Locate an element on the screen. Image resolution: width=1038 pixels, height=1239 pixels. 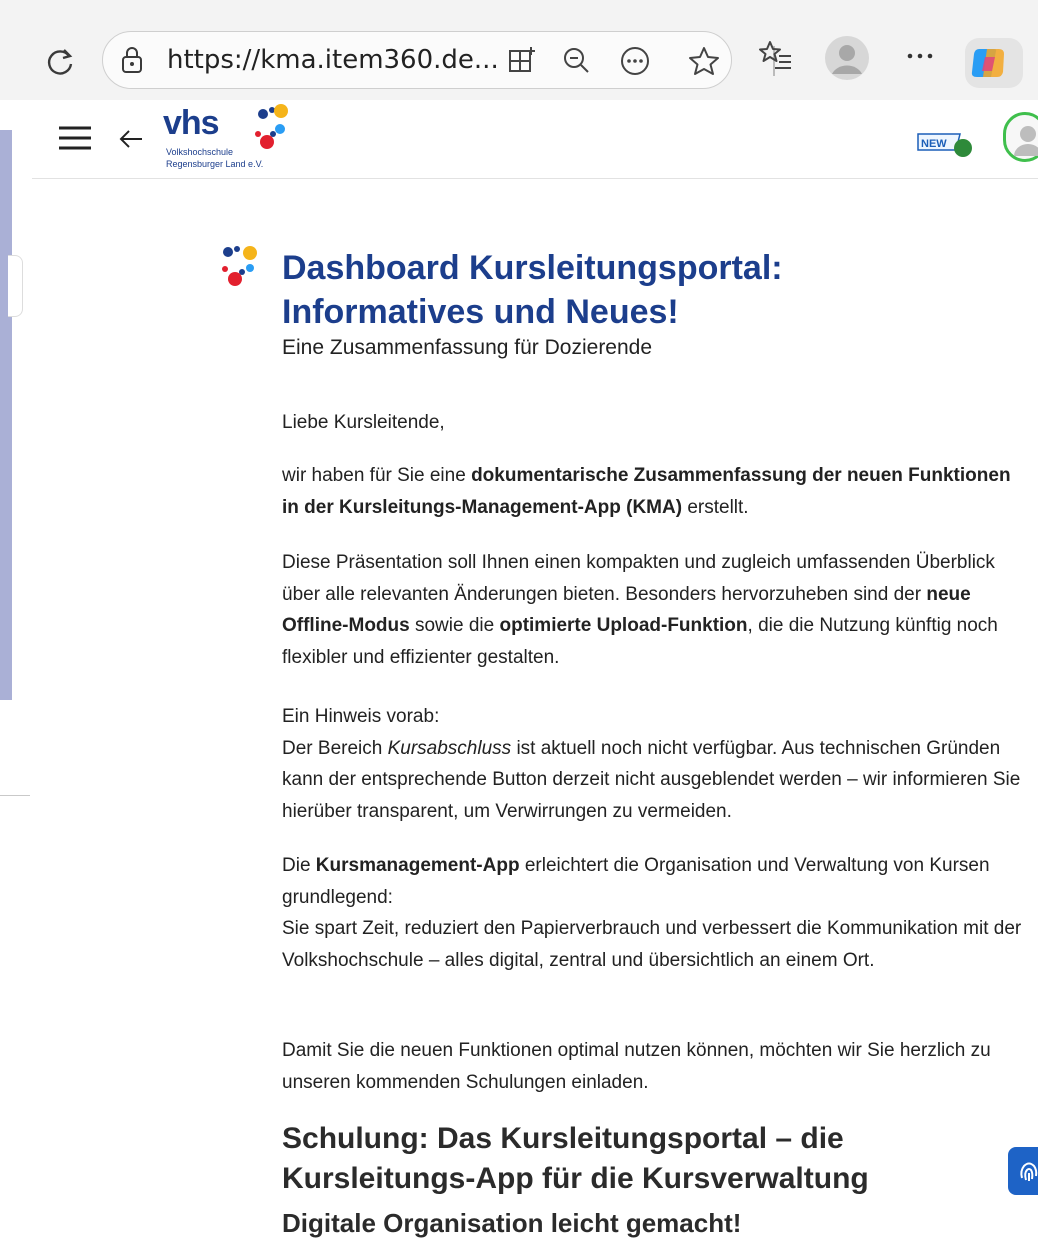
settings-more-icon is located at coordinates (920, 58).